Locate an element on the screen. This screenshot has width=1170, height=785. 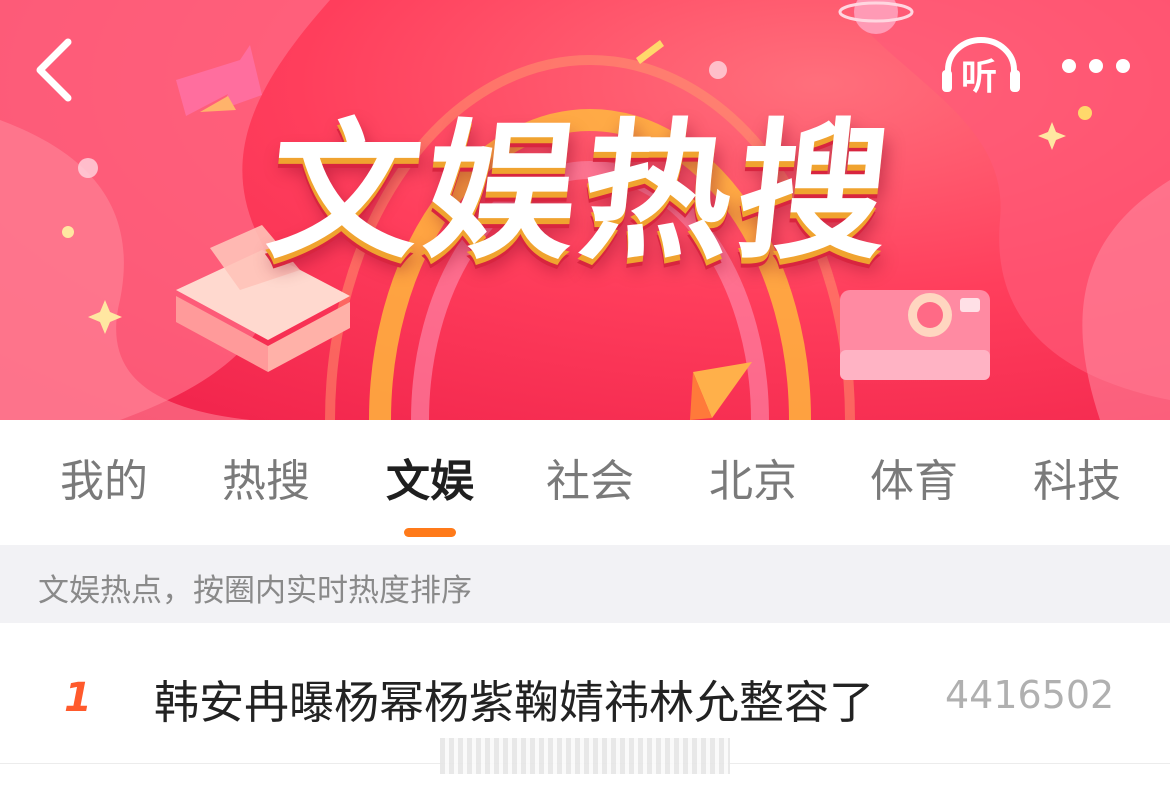
topic-title: 韩安冉曝杨幂杨紫鞠婧祎林允整容了 is located at coordinates (514, 698).